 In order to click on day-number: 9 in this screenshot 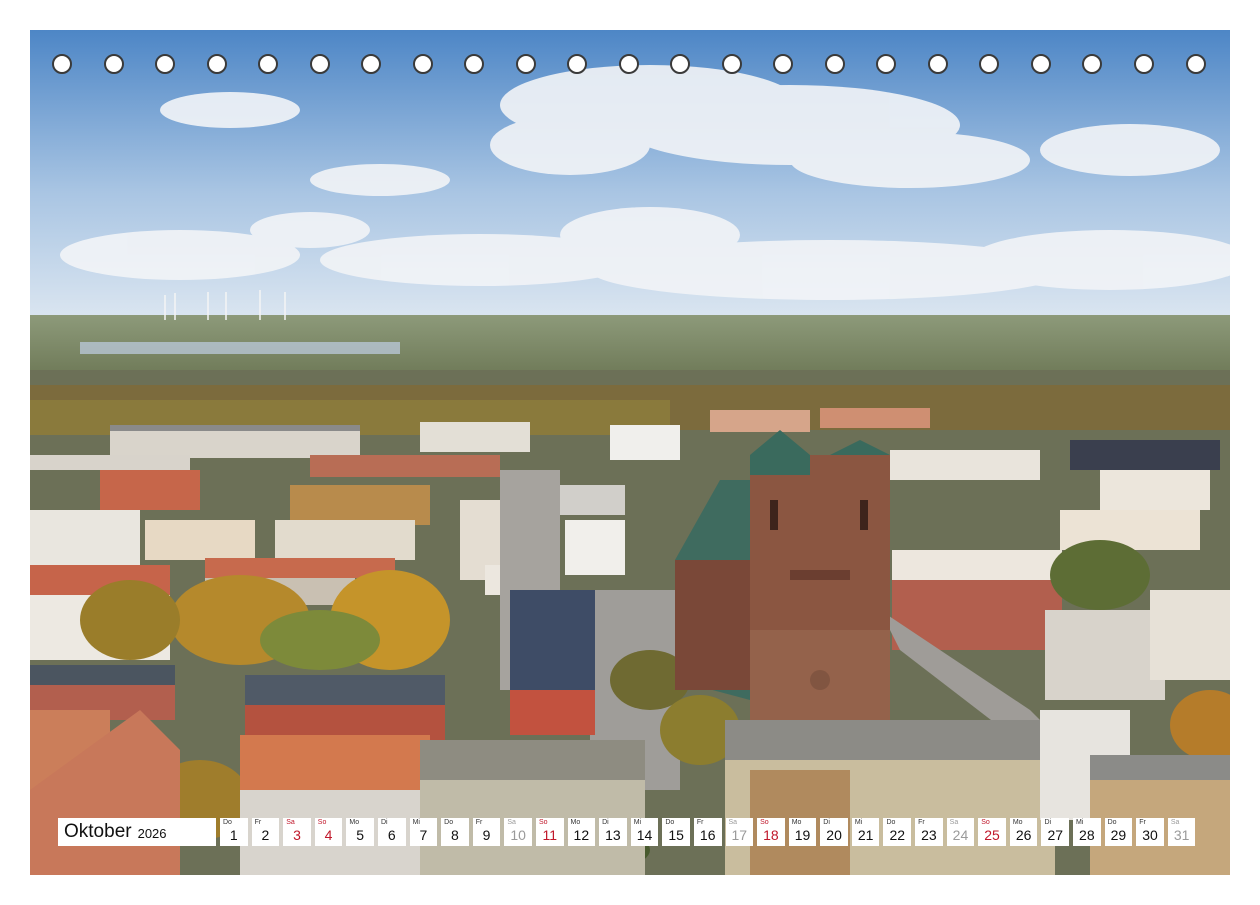, I will do `click(486, 835)`.